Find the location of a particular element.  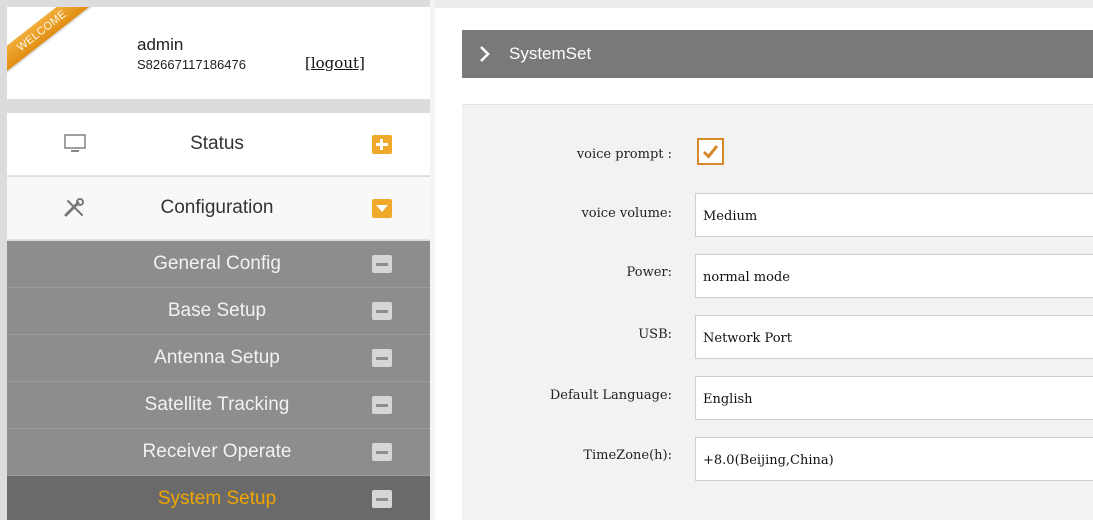

submenu-item-label: Base Setup is located at coordinates (217, 310).